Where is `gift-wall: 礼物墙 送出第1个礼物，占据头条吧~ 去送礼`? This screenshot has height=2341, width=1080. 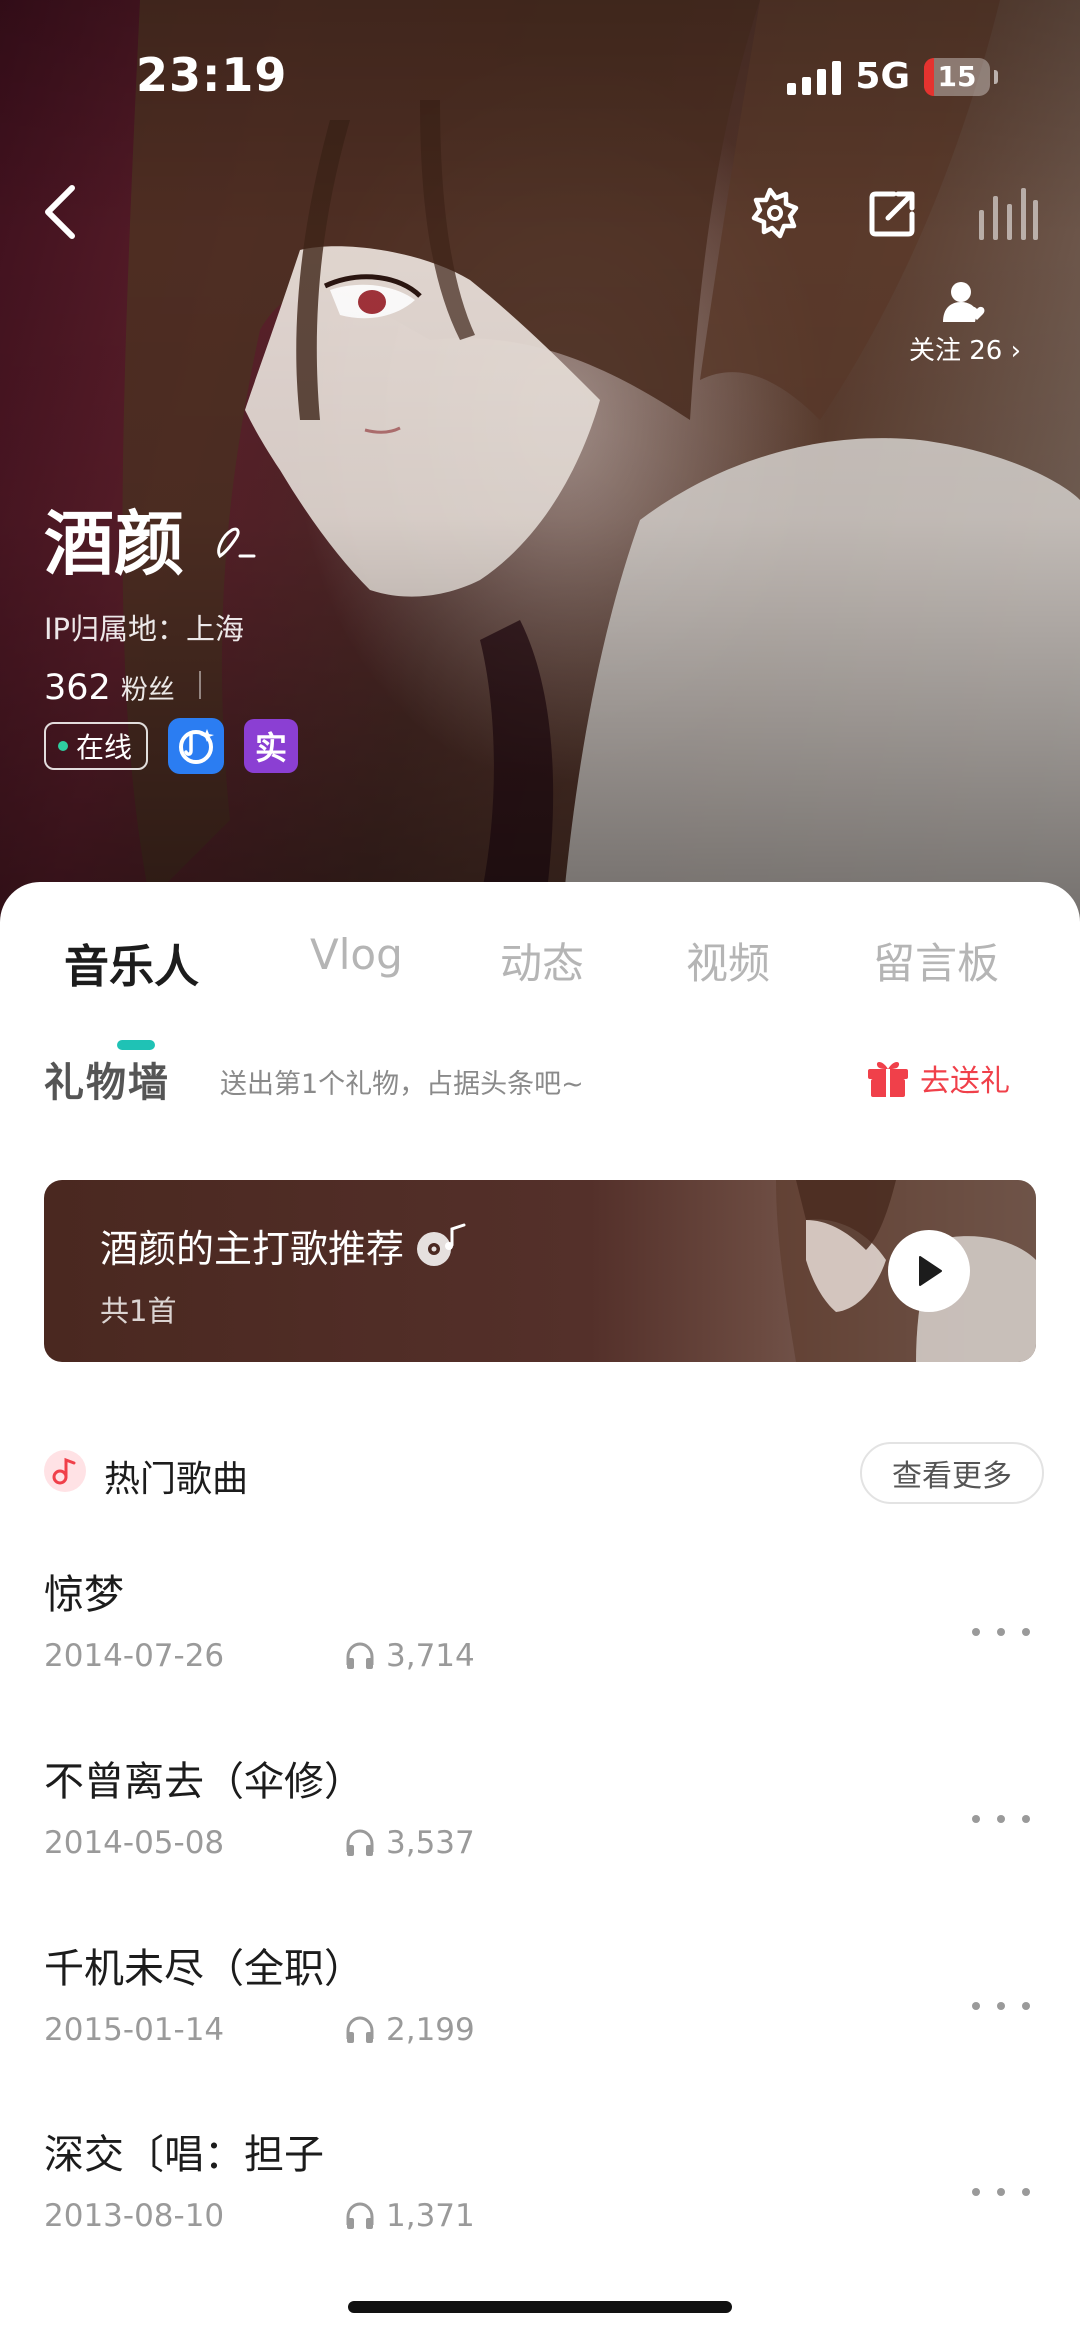
gift-wall: 礼物墙 送出第1个礼物，占据头条吧~ 去送礼 is located at coordinates (540, 1077).